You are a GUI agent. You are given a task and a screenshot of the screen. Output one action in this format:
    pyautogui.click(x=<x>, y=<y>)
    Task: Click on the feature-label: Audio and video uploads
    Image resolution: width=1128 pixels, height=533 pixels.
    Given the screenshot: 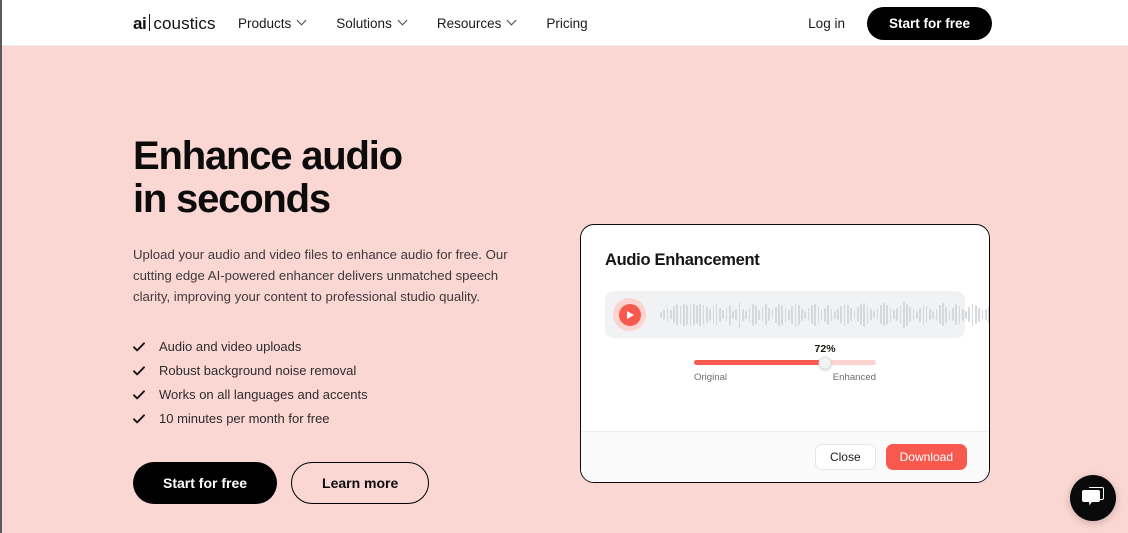 What is the action you would take?
    pyautogui.click(x=230, y=347)
    